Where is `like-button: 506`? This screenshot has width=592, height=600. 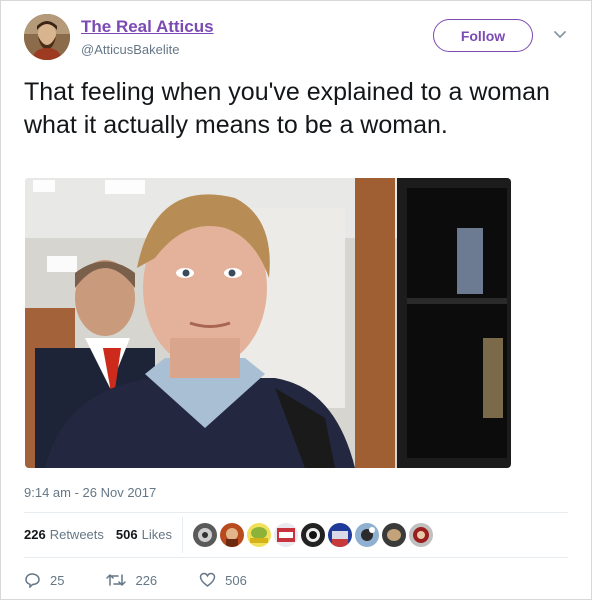 like-button: 506 is located at coordinates (223, 580).